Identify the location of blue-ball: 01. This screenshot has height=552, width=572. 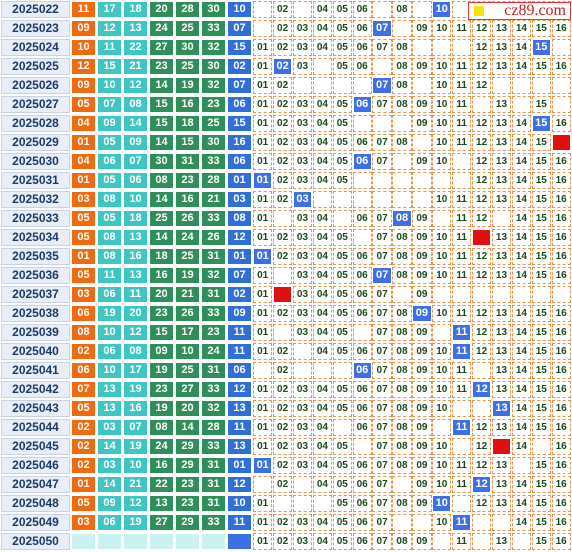
(239, 180).